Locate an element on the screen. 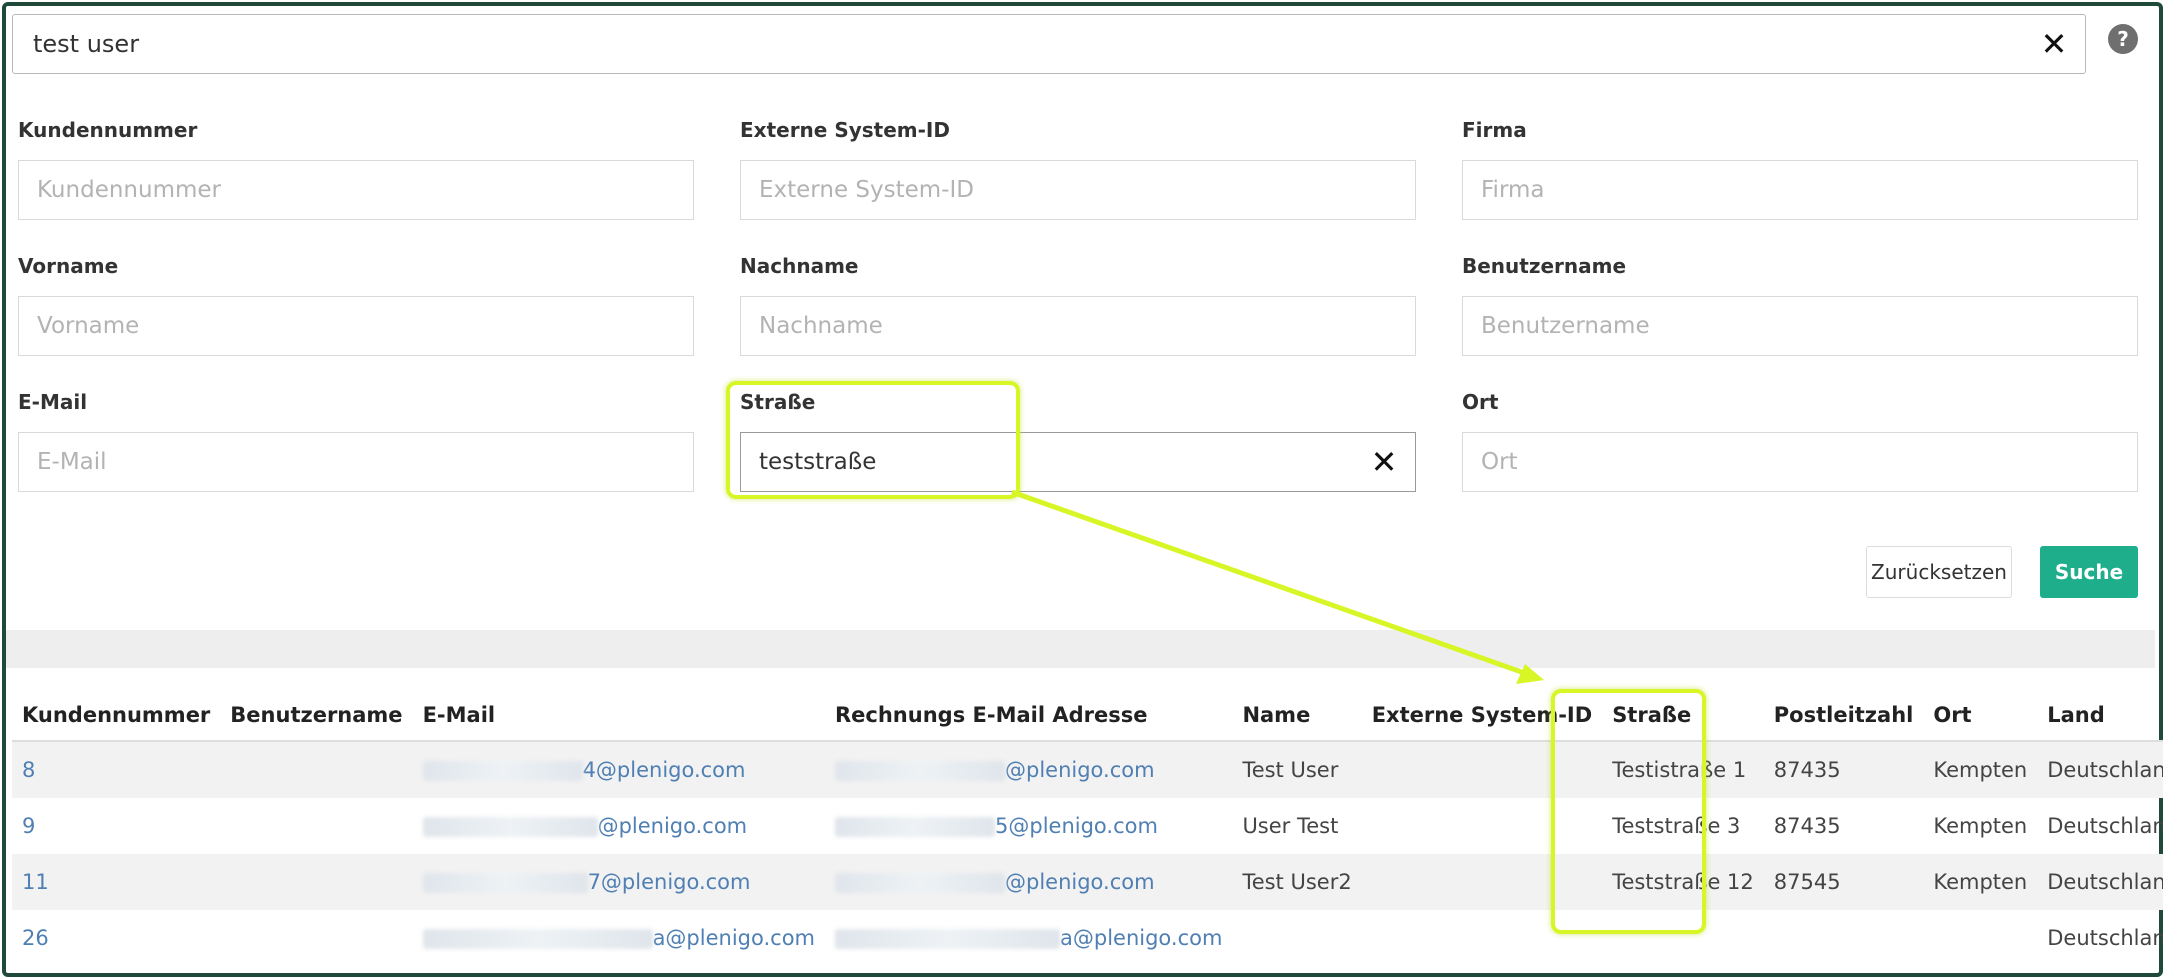  col-name: Name is located at coordinates (1297, 716).